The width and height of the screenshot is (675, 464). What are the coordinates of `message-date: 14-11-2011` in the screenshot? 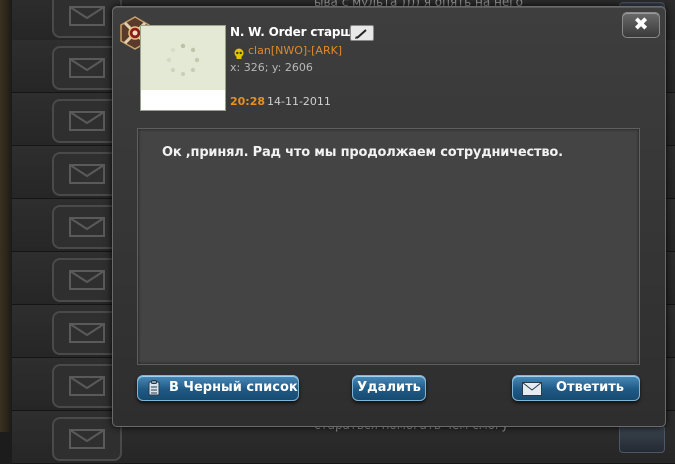 It's located at (299, 101).